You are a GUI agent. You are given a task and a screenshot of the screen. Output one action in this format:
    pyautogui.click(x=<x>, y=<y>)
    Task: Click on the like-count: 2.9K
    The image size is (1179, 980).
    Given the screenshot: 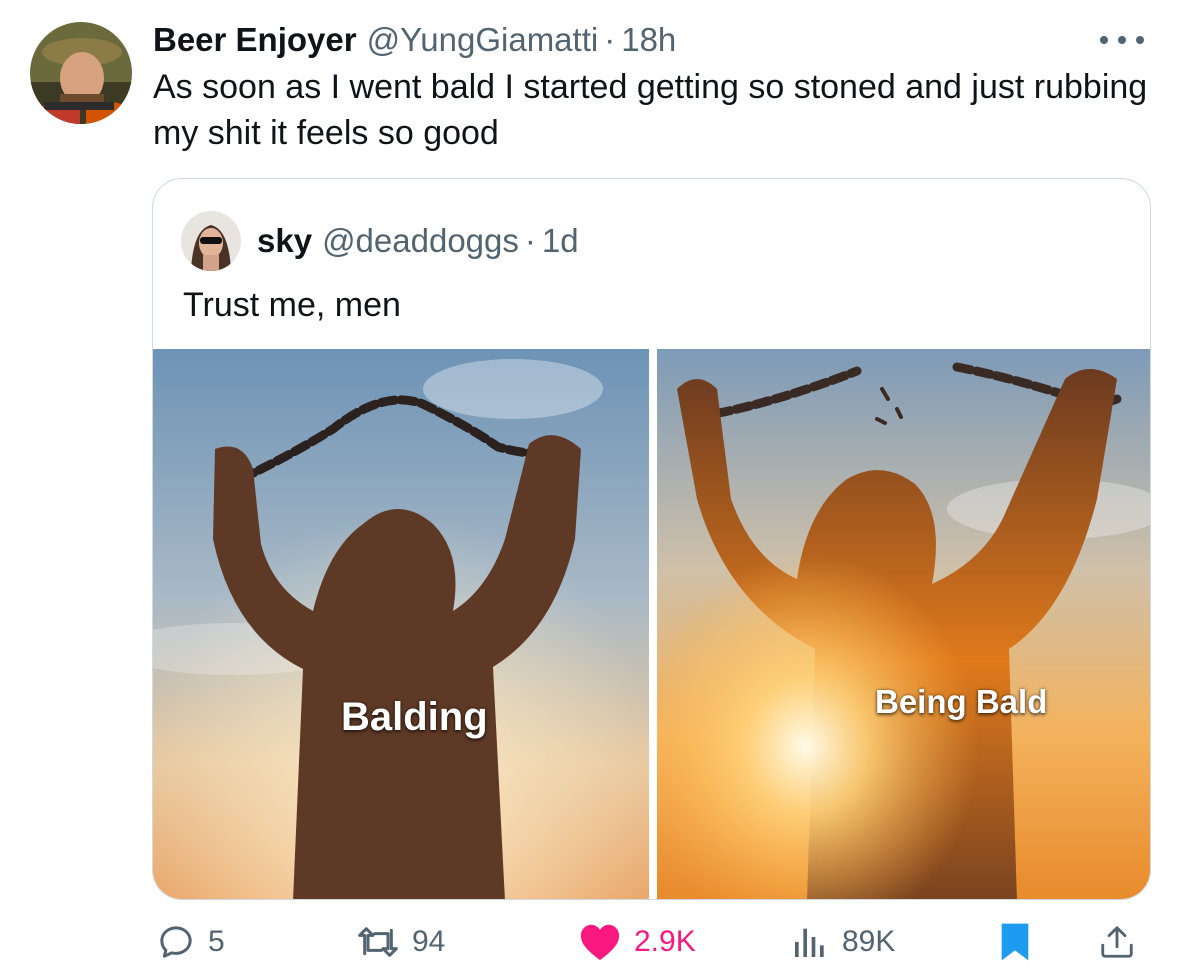 What is the action you would take?
    pyautogui.click(x=665, y=941)
    